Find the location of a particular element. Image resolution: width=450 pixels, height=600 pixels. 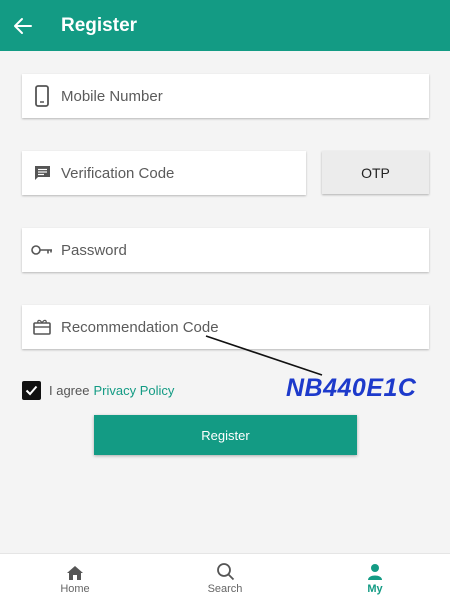

nav-item-home: Home is located at coordinates (75, 577).